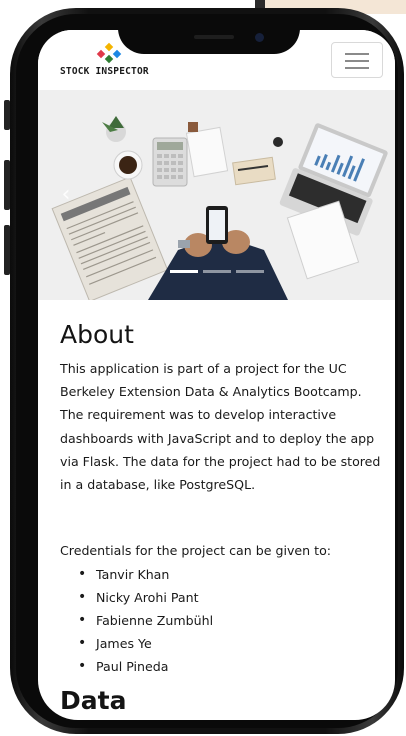 The width and height of the screenshot is (406, 736). I want to click on camera-icon, so click(259, 37).